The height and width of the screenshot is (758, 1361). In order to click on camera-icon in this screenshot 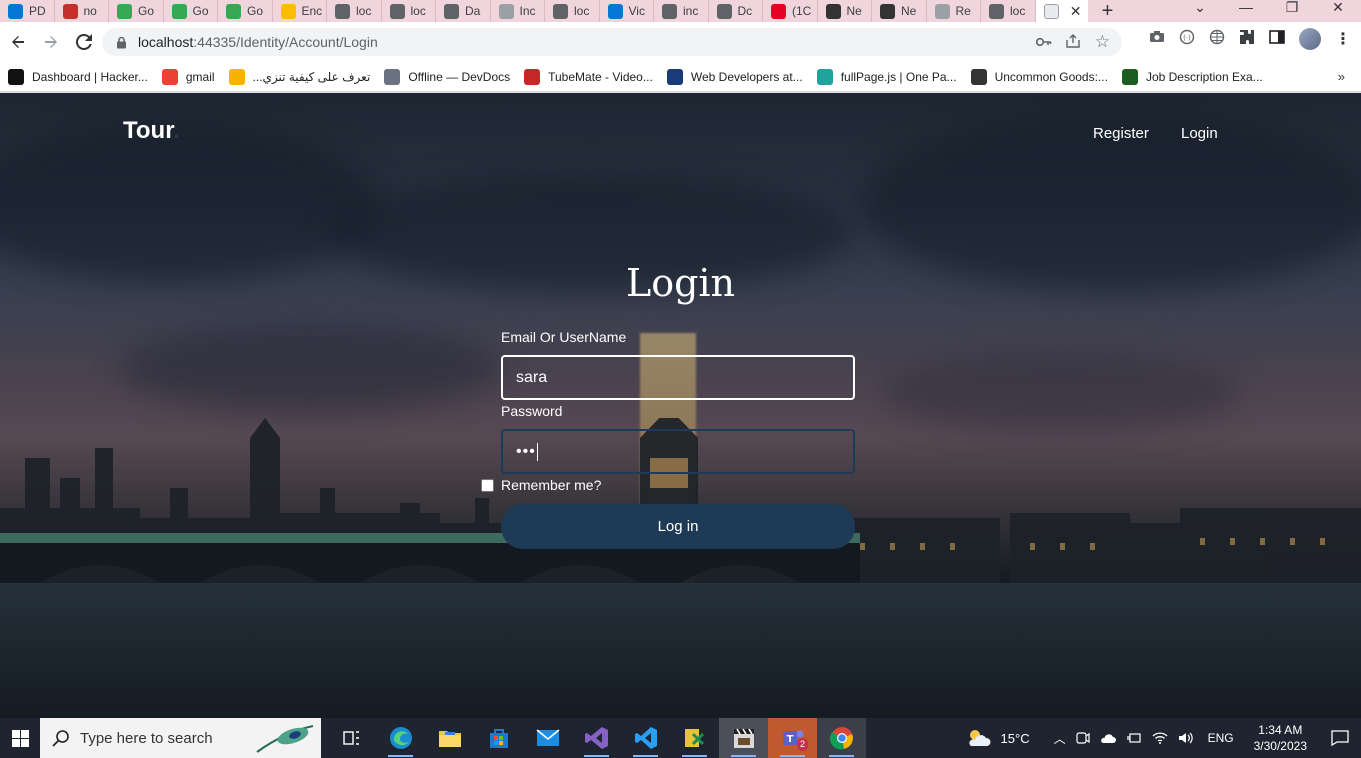, I will do `click(1157, 39)`.